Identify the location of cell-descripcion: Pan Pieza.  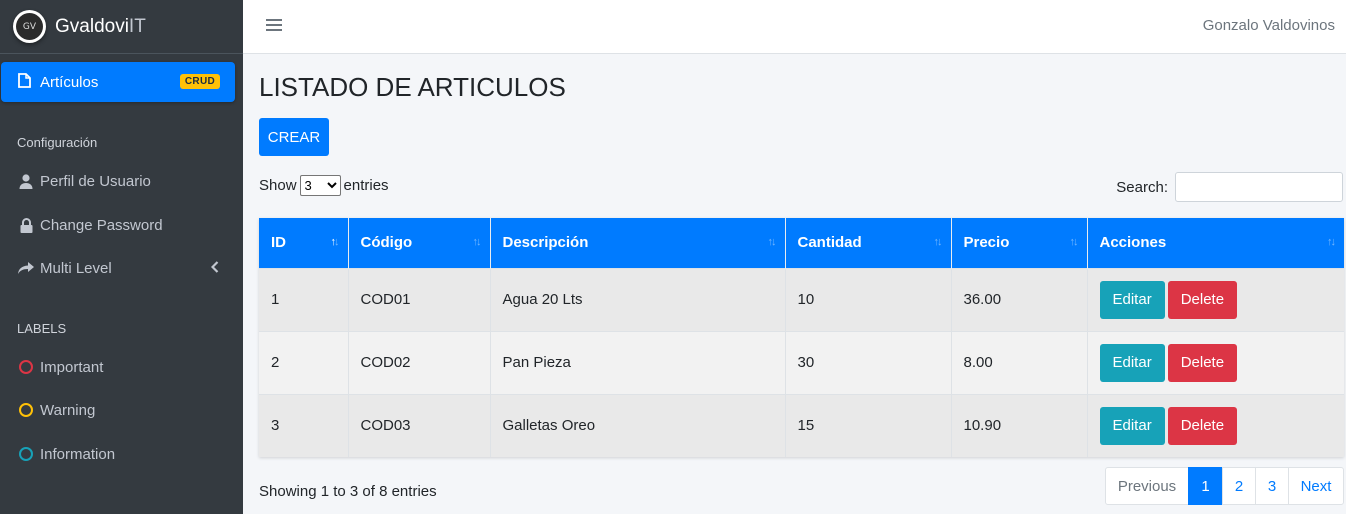
(638, 362).